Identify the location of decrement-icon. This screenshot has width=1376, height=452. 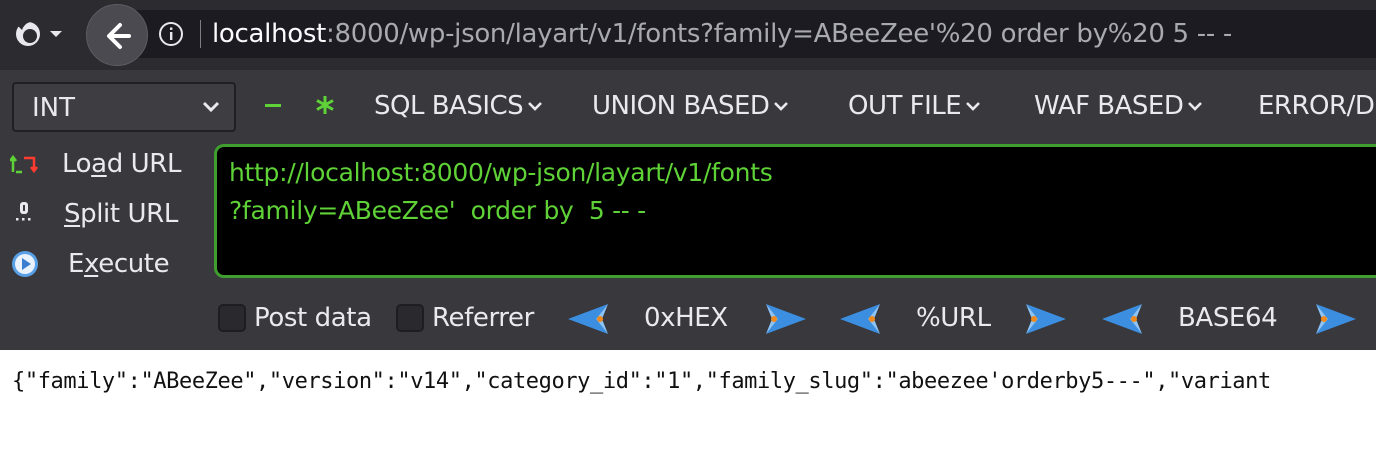
(273, 105).